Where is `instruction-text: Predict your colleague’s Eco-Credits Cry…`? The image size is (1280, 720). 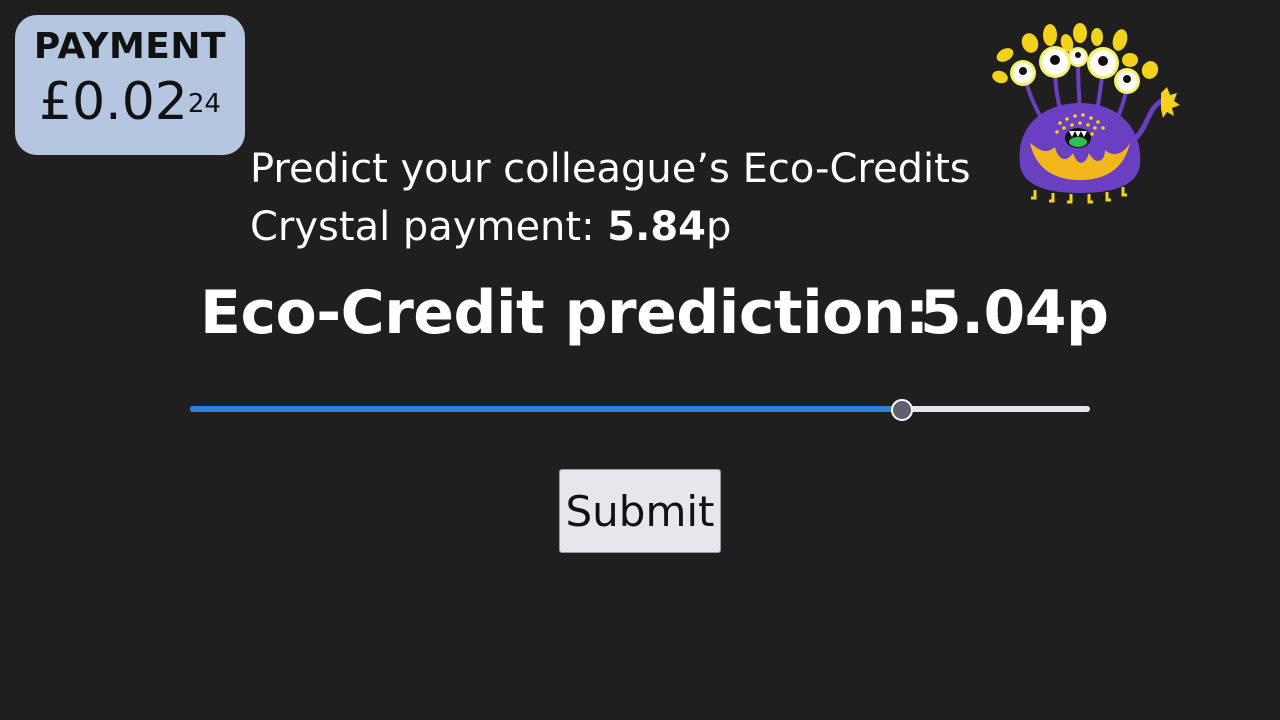
instruction-text: Predict your colleague’s Eco-Credits Cry… is located at coordinates (610, 198).